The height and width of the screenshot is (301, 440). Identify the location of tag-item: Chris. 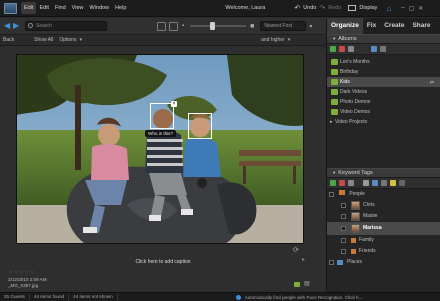
(383, 205).